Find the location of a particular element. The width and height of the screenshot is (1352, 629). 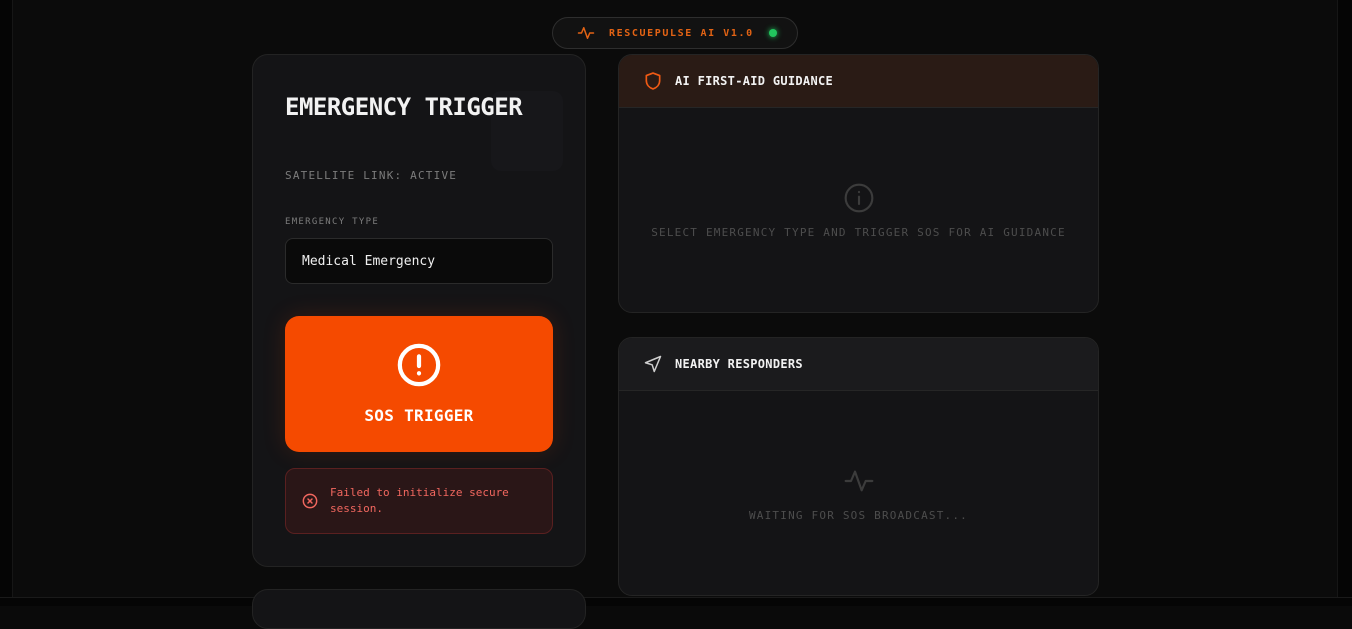

nearby-responders-header: NEARBY RESPONDERS is located at coordinates (858, 364).